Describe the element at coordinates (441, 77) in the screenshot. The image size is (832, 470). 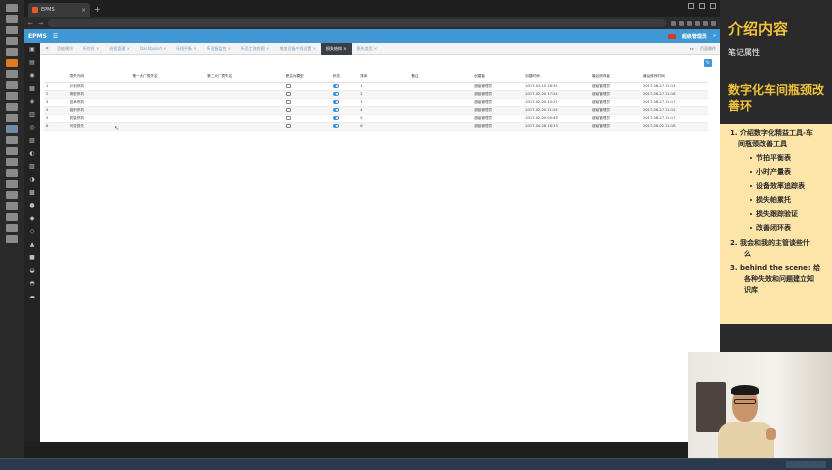
I see `column-header: 备注` at that location.